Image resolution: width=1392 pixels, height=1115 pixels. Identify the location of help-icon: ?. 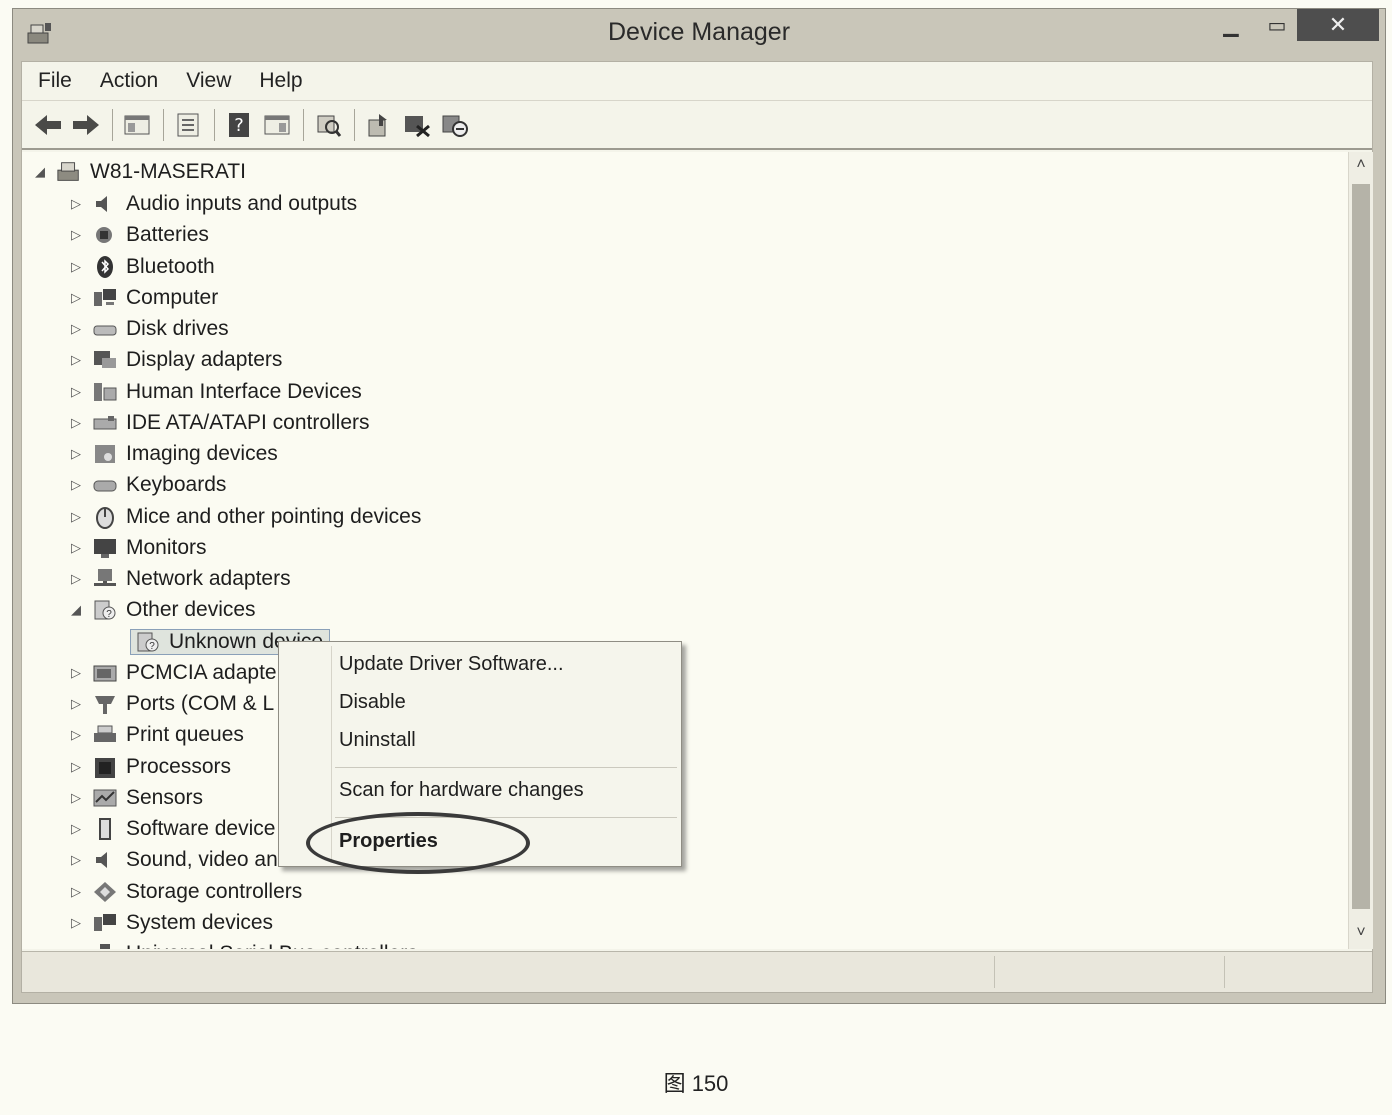
(239, 124).